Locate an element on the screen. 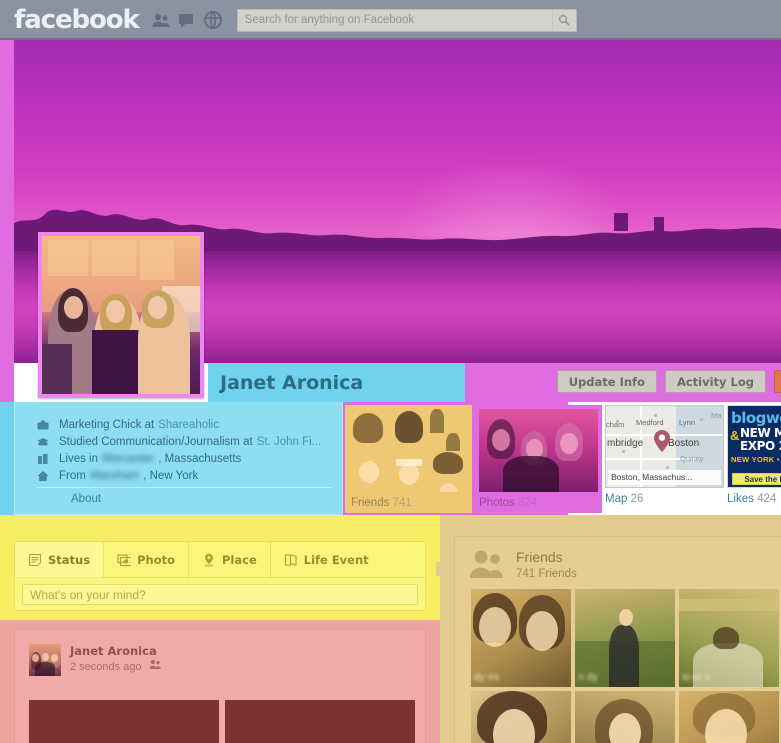 The width and height of the screenshot is (781, 743). friends-tile-caption: Friends 741 is located at coordinates (408, 500).